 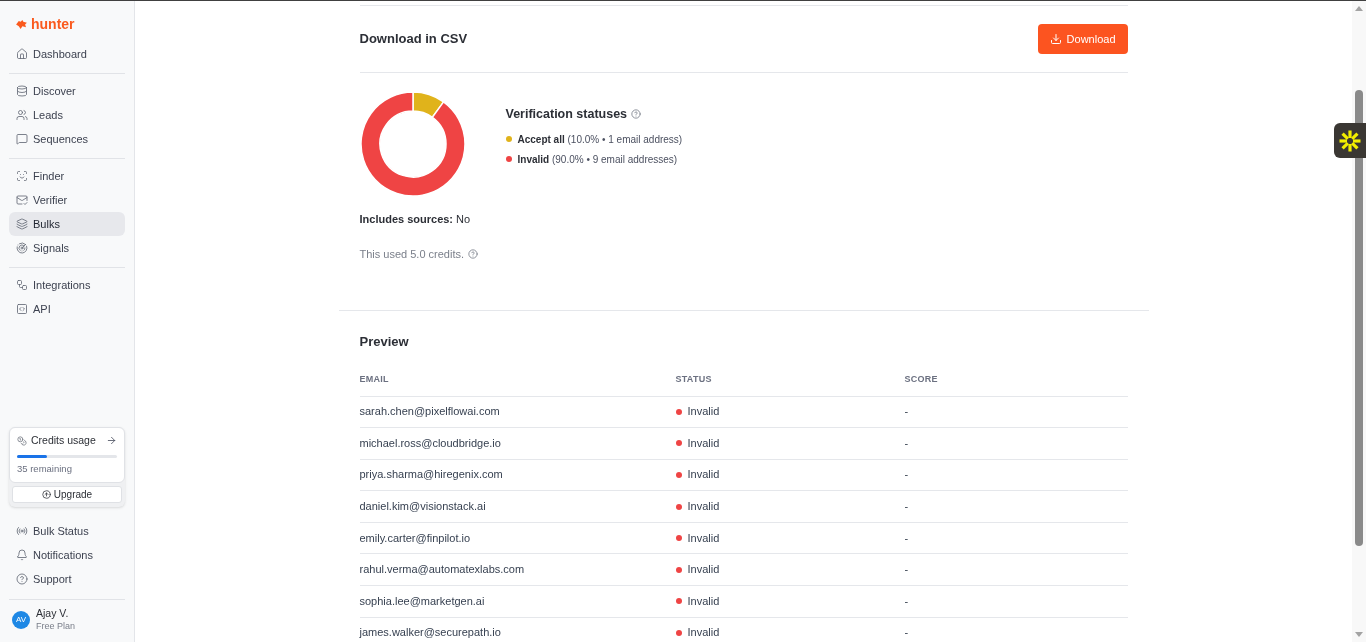 I want to click on coins-icon, so click(x=22, y=440).